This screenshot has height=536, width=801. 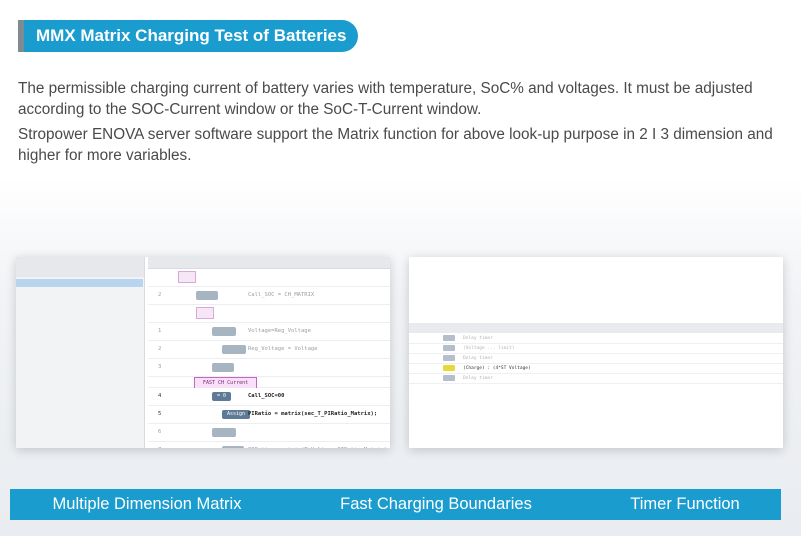 What do you see at coordinates (436, 504) in the screenshot?
I see `footer-item-boundaries: Fast Charging Boundaries` at bounding box center [436, 504].